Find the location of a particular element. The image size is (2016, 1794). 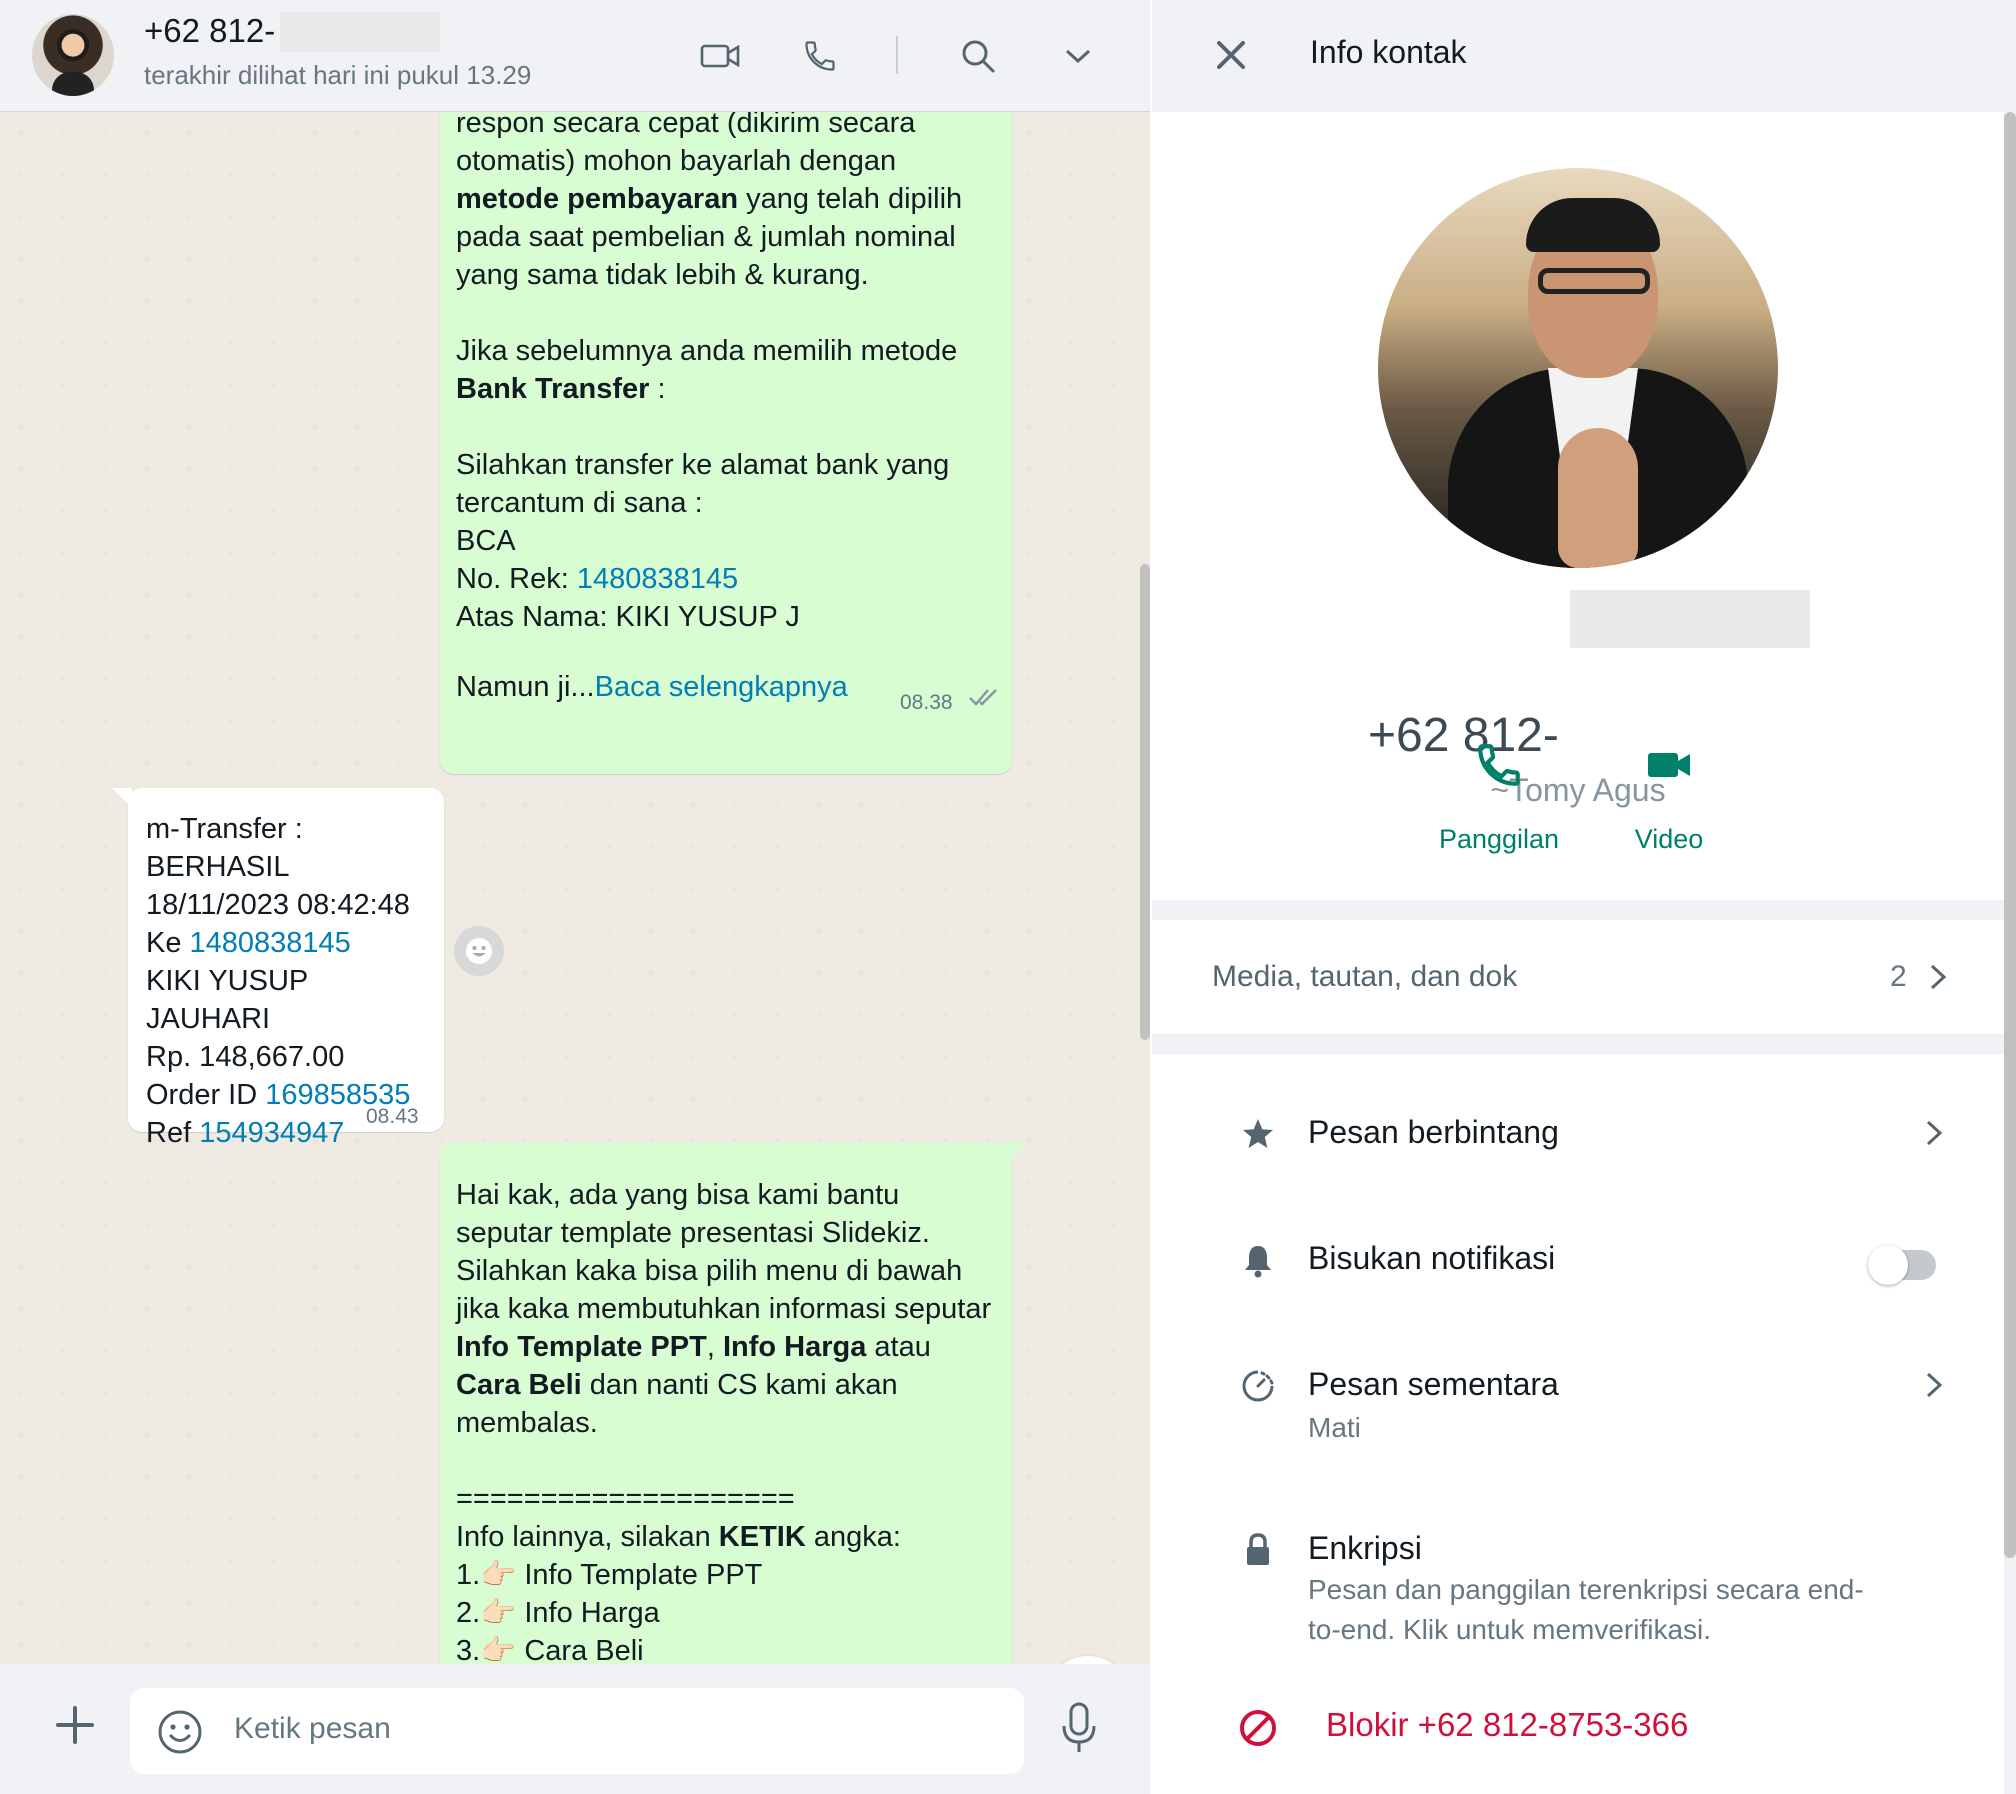

message-line: 18/11/2023 08:42:48 is located at coordinates (290, 905).